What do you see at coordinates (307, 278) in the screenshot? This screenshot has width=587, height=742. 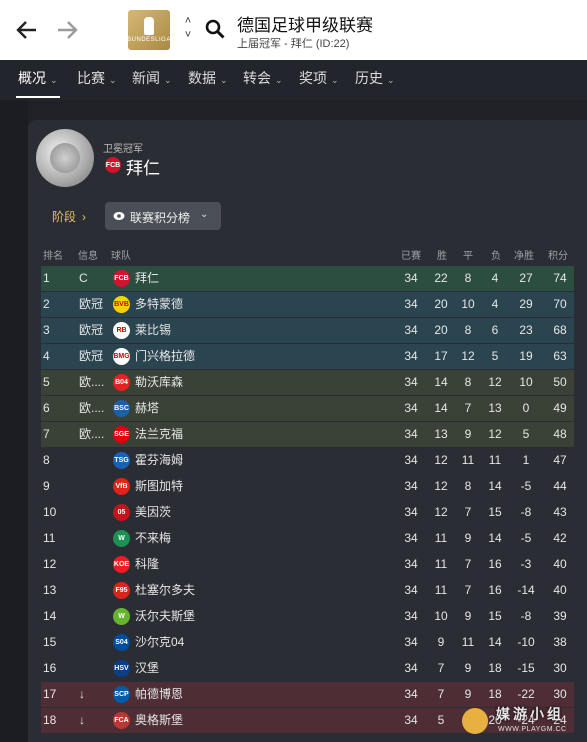 I see `table-row: 1 C 拜仁 34 22 8 4 27 74 FCB` at bounding box center [307, 278].